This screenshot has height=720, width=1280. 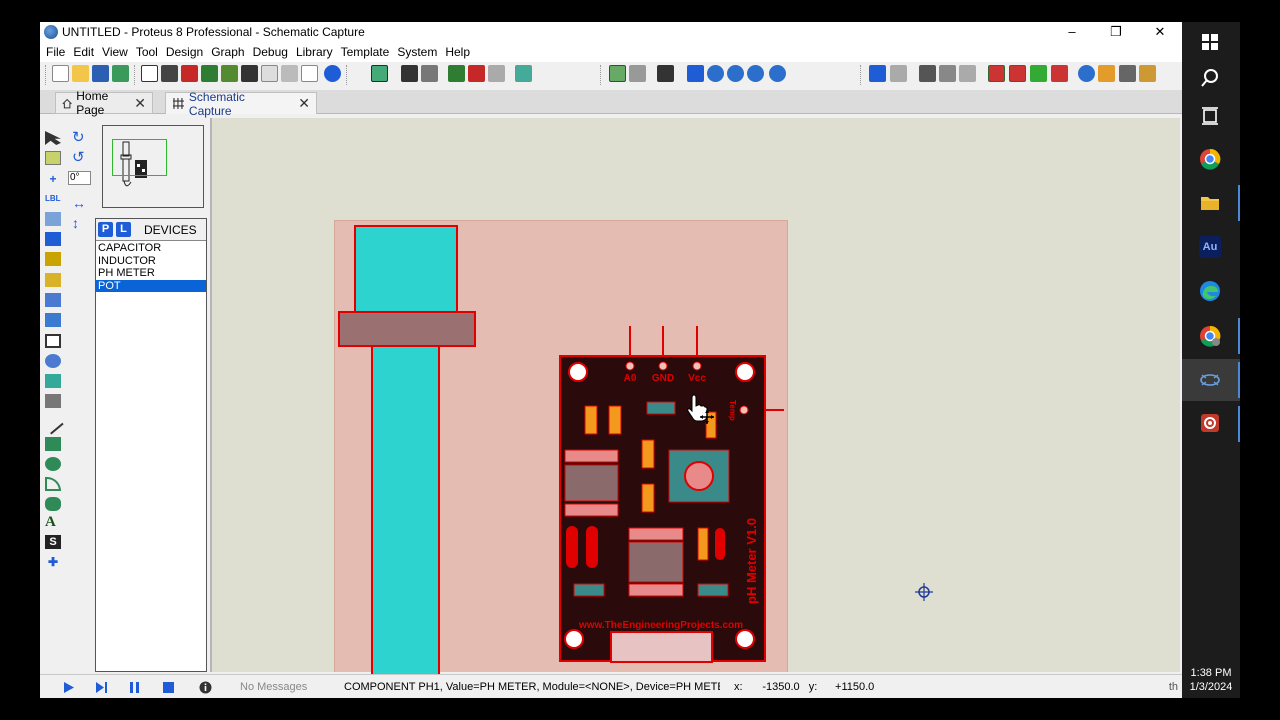 I want to click on pick-devices-button: P, so click(x=105, y=229).